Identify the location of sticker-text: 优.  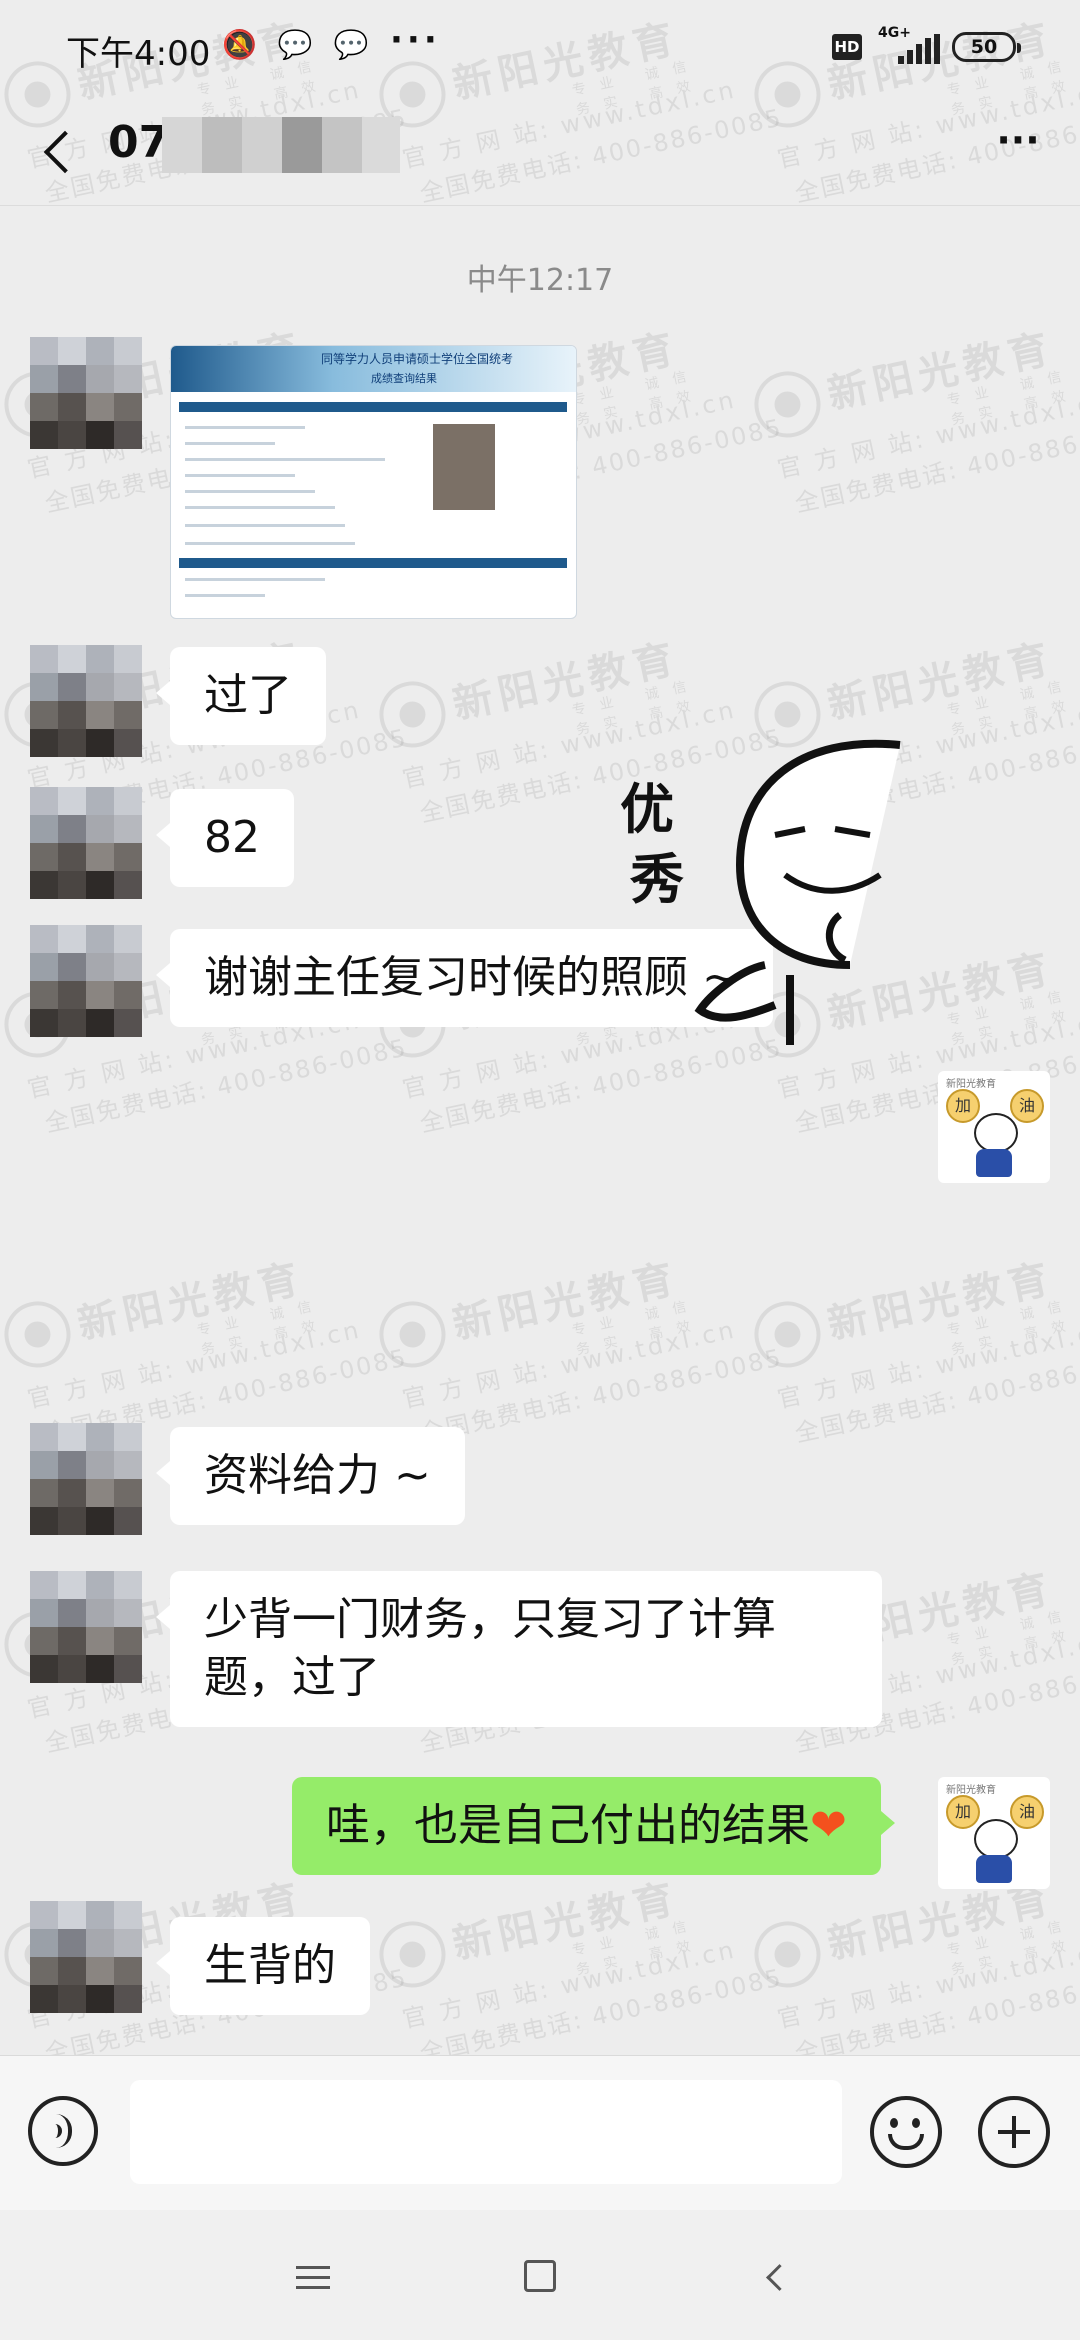
(647, 809).